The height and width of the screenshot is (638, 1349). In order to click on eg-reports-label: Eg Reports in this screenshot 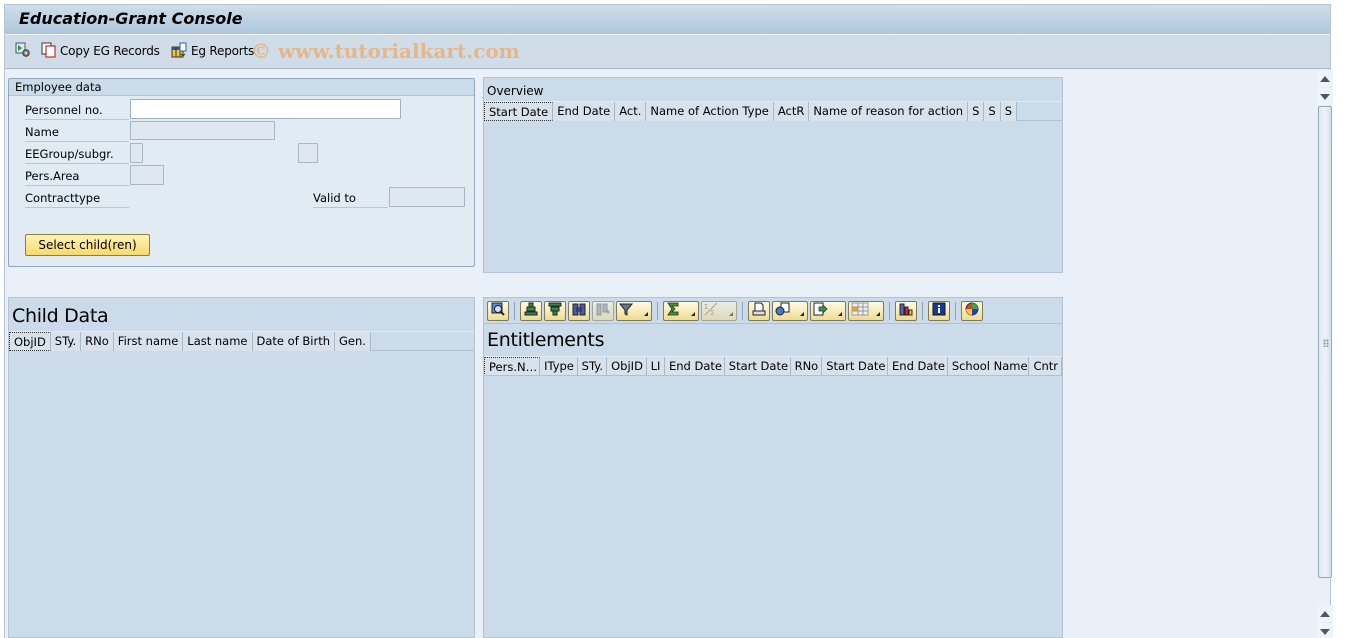, I will do `click(223, 51)`.